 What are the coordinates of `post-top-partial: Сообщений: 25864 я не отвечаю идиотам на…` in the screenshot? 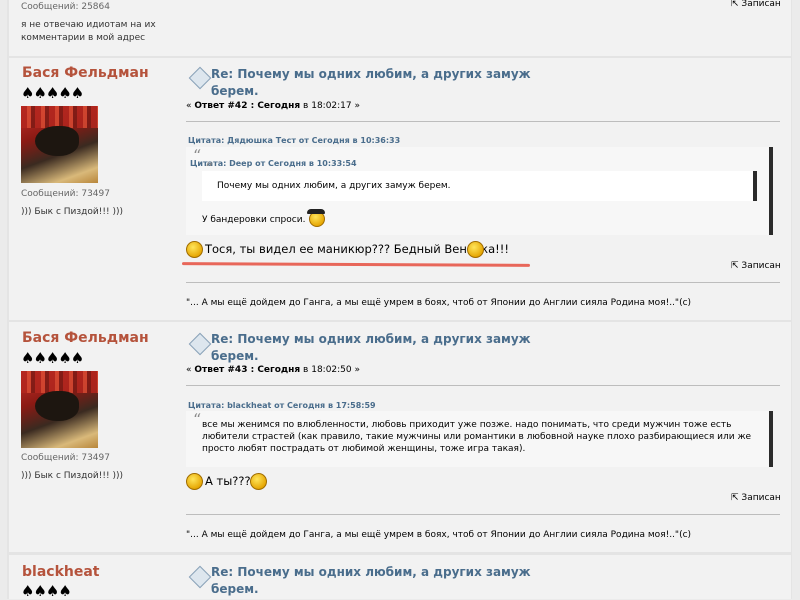 It's located at (400, 28).